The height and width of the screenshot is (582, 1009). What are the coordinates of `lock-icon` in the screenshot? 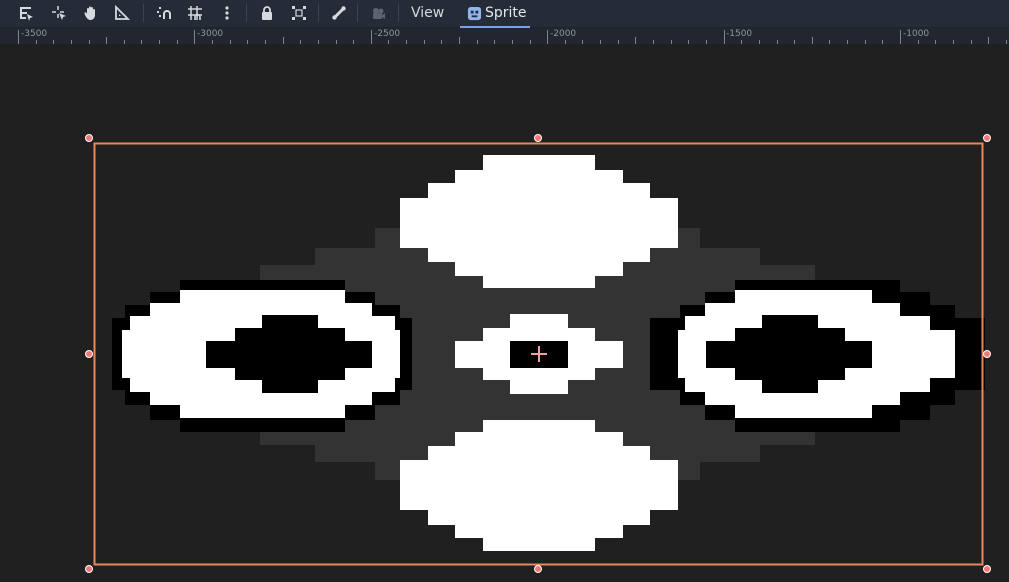 It's located at (267, 13).